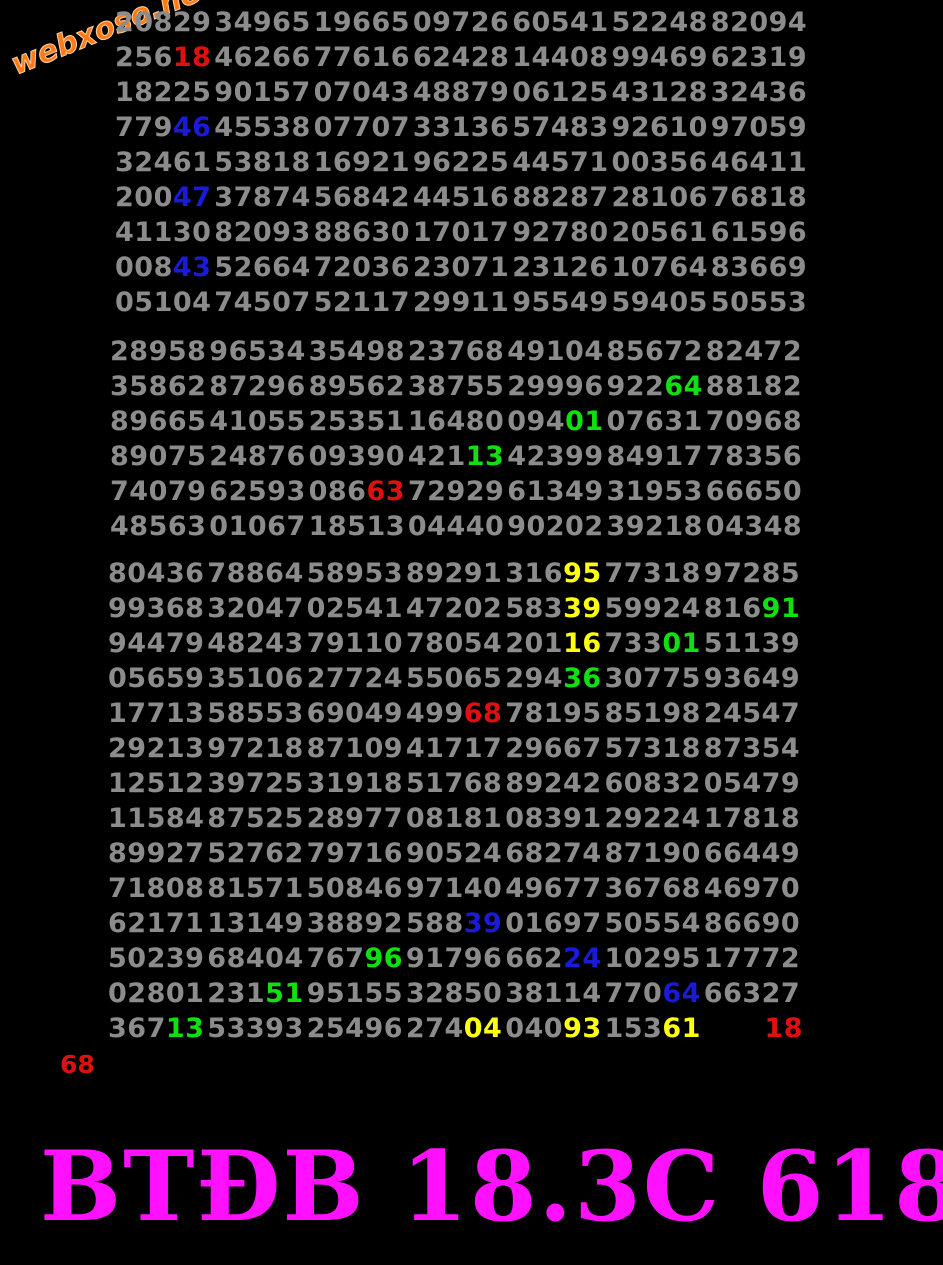 This screenshot has height=1265, width=943. I want to click on number-cell: 17017, so click(461, 232).